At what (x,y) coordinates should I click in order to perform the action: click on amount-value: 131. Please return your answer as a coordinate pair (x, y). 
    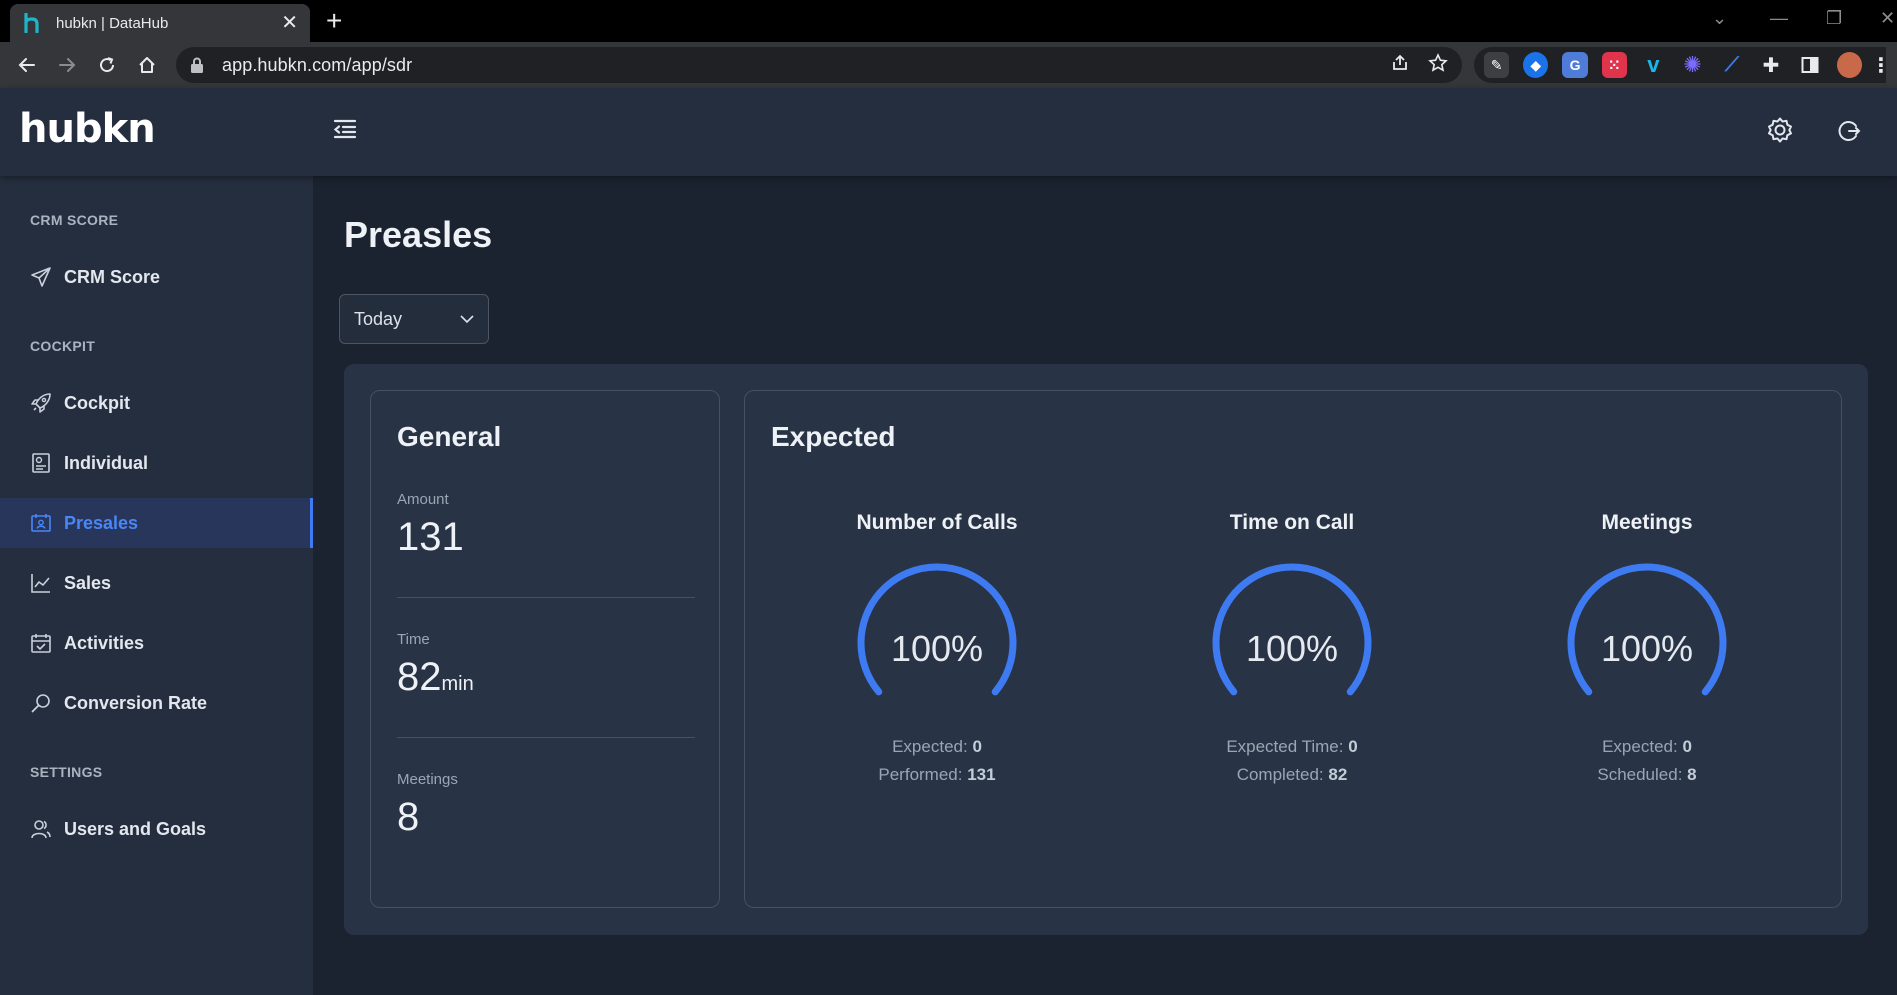
    Looking at the image, I should click on (430, 537).